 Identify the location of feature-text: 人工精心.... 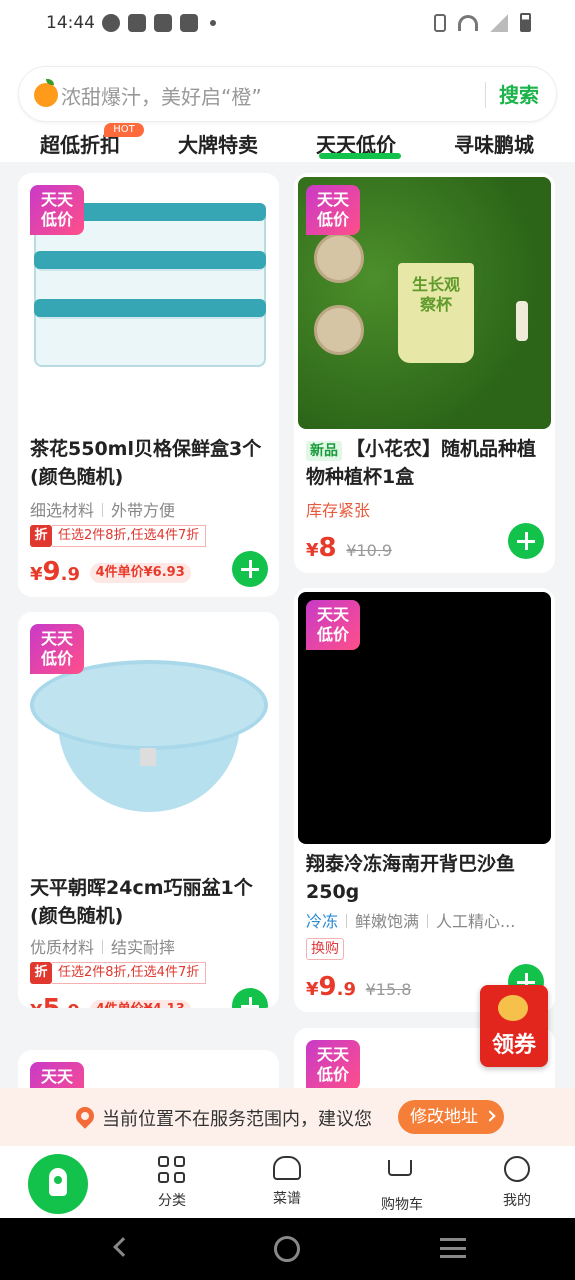
(476, 921).